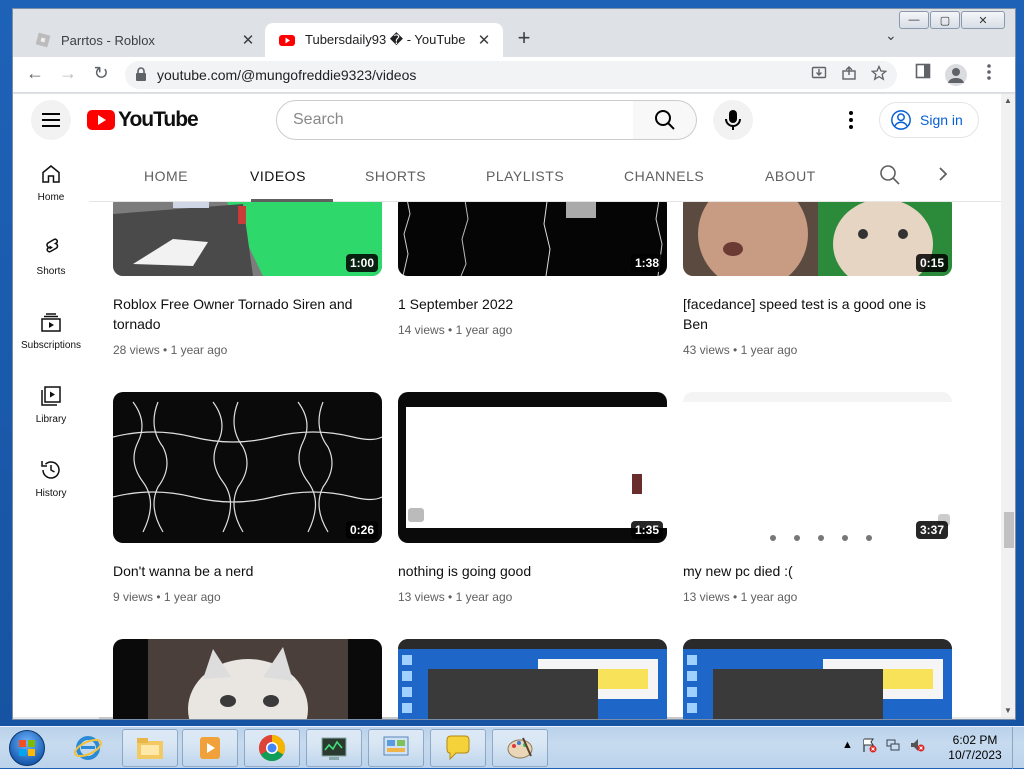 Image resolution: width=1024 pixels, height=769 pixels. Describe the element at coordinates (51, 335) in the screenshot. I see `guide-item-subscriptions: Subscriptions` at that location.